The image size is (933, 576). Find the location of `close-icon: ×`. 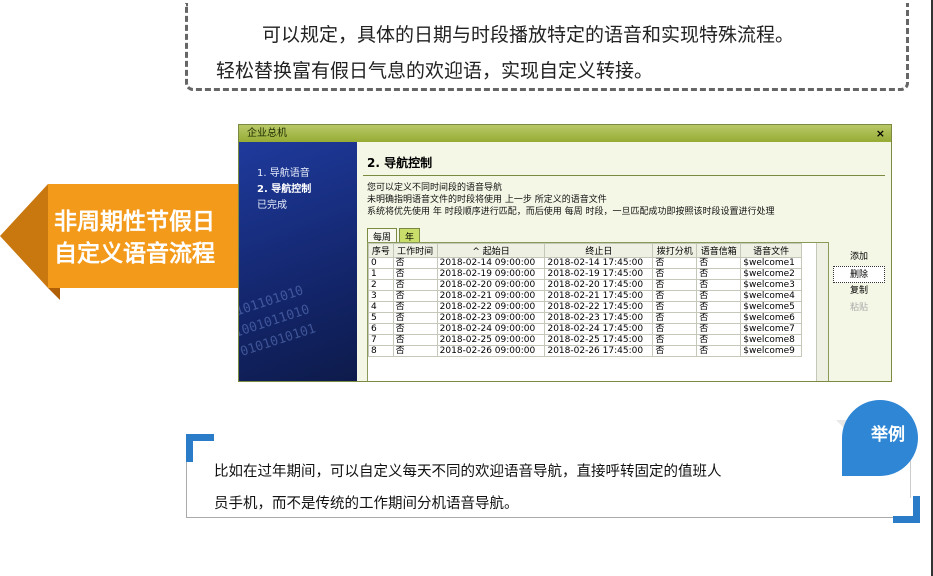

close-icon: × is located at coordinates (880, 133).